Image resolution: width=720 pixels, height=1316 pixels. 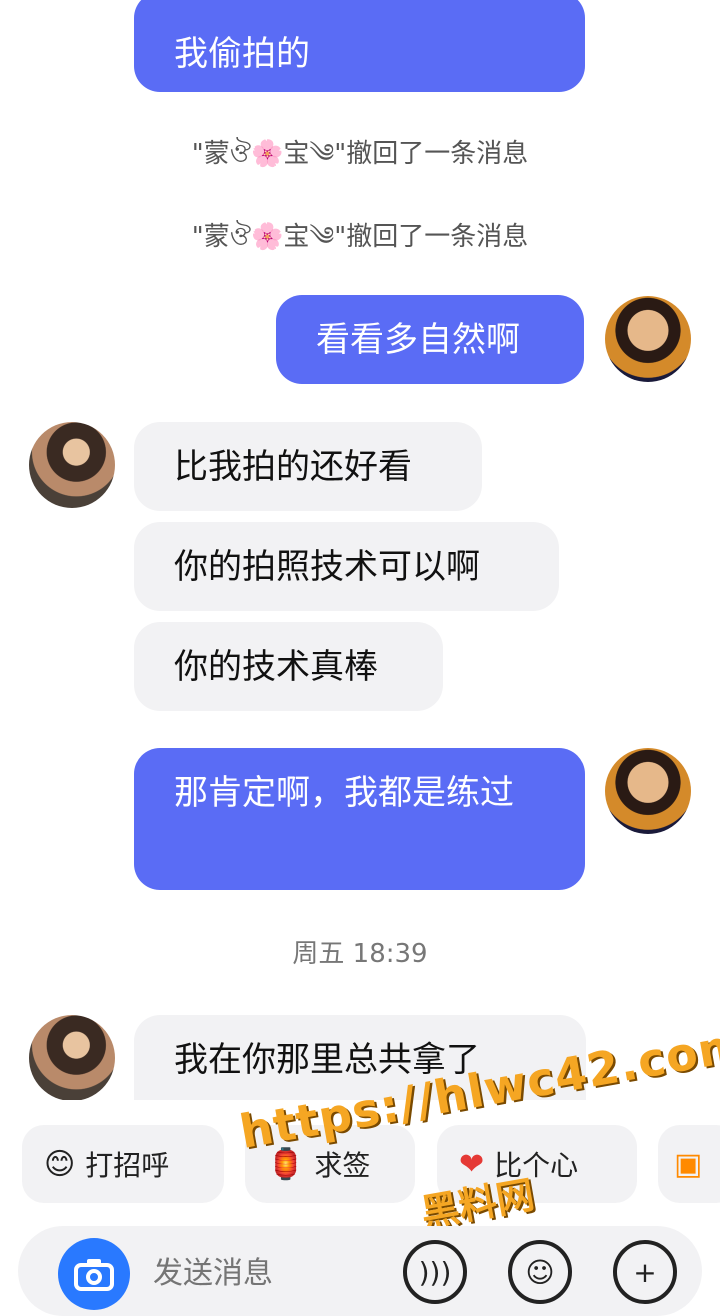 I want to click on quick-action-greet: 😊 打招呼, so click(x=123, y=1164).